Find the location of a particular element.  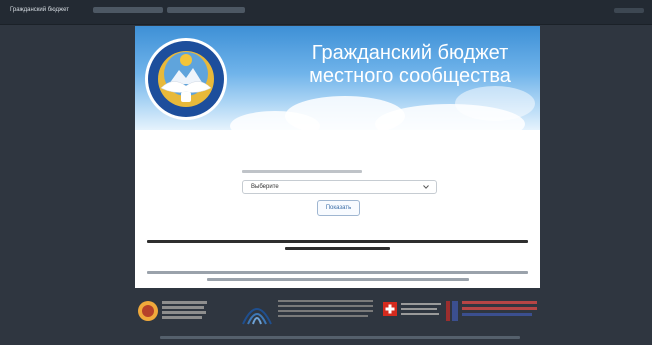

locality-select: Выберите is located at coordinates (339, 187).